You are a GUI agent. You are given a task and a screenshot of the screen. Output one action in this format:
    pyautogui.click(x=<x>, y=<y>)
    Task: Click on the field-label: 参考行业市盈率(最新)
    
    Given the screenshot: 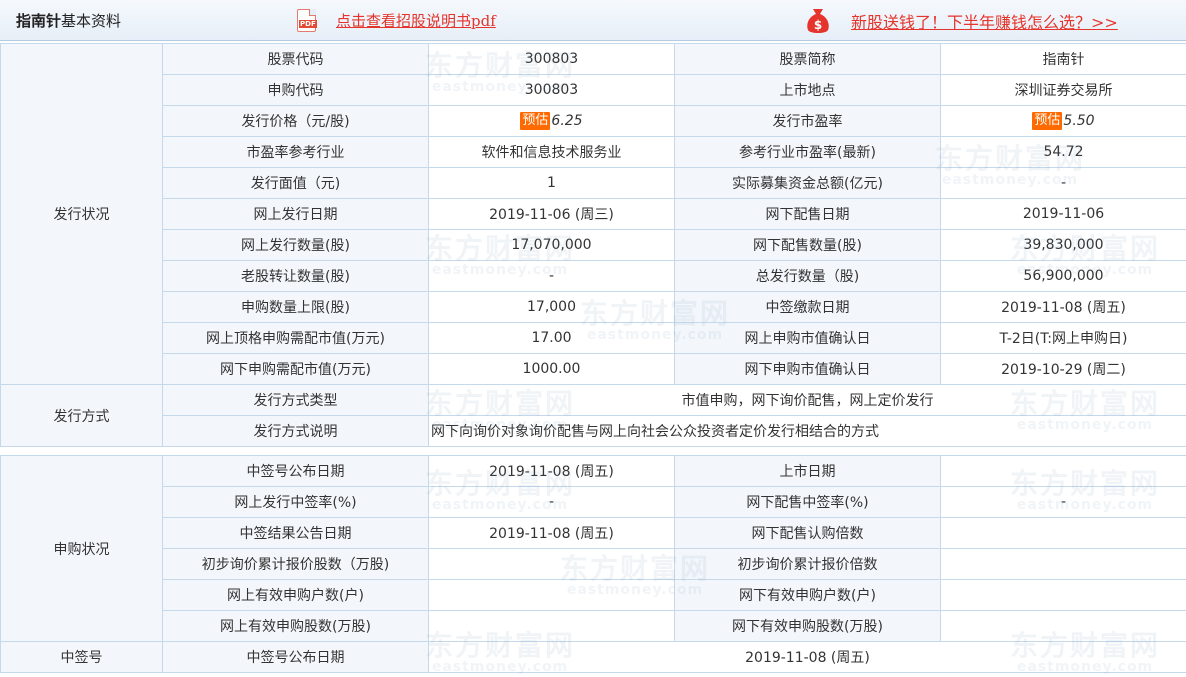 What is the action you would take?
    pyautogui.click(x=807, y=152)
    